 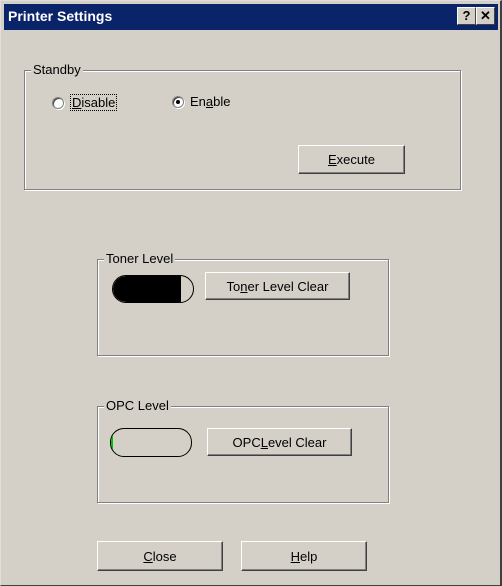 What do you see at coordinates (466, 16) in the screenshot?
I see `help-question-icon: ?` at bounding box center [466, 16].